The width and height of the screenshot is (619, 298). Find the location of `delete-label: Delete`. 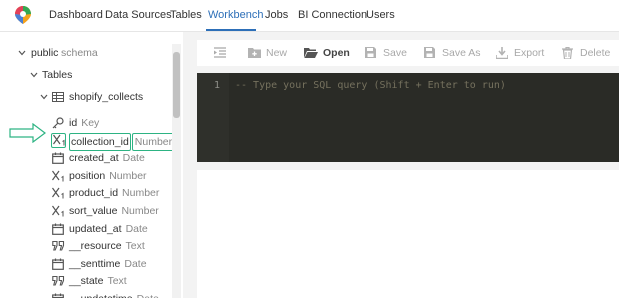

delete-label: Delete is located at coordinates (595, 53).